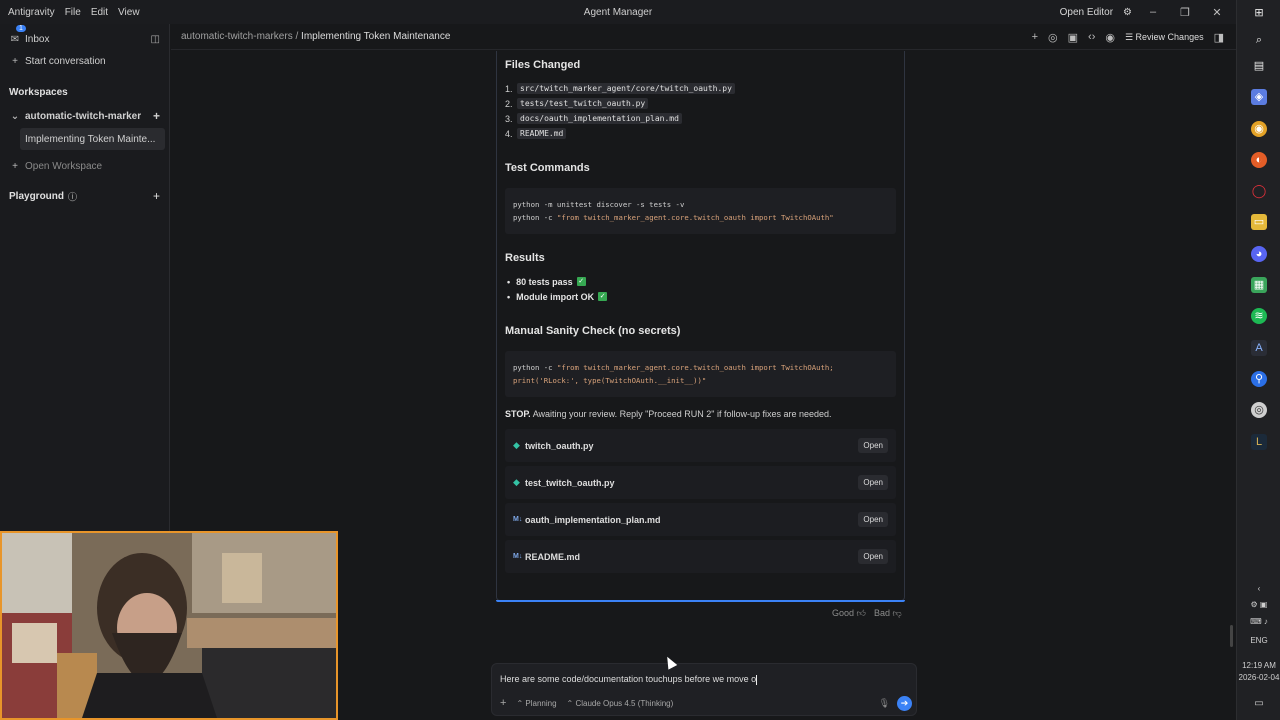 The image size is (1280, 720). What do you see at coordinates (1259, 97) in the screenshot?
I see `copilot-icon: ◈` at bounding box center [1259, 97].